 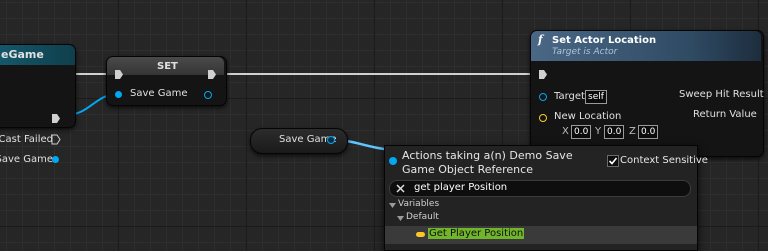 I want to click on cast-failed-pin, so click(x=56, y=139).